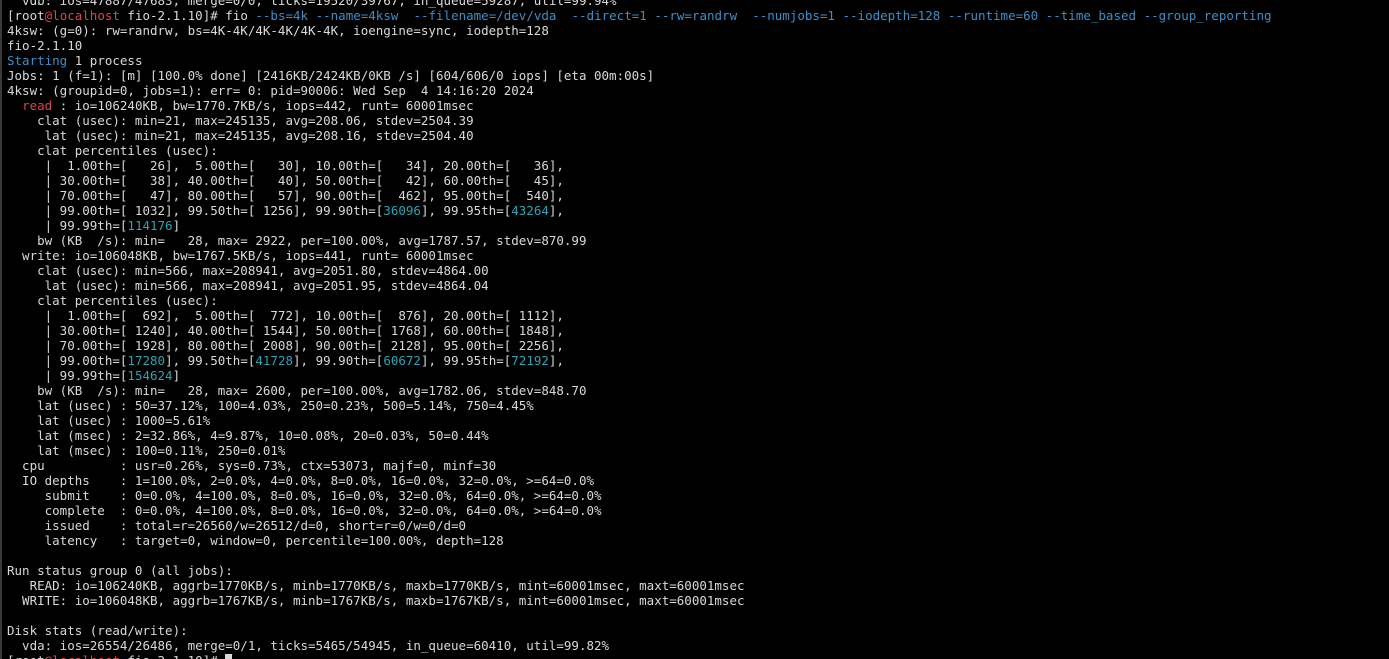  I want to click on terminal-line: lat (msec) : 100=0.11%, 250=0.01%, so click(639, 450).